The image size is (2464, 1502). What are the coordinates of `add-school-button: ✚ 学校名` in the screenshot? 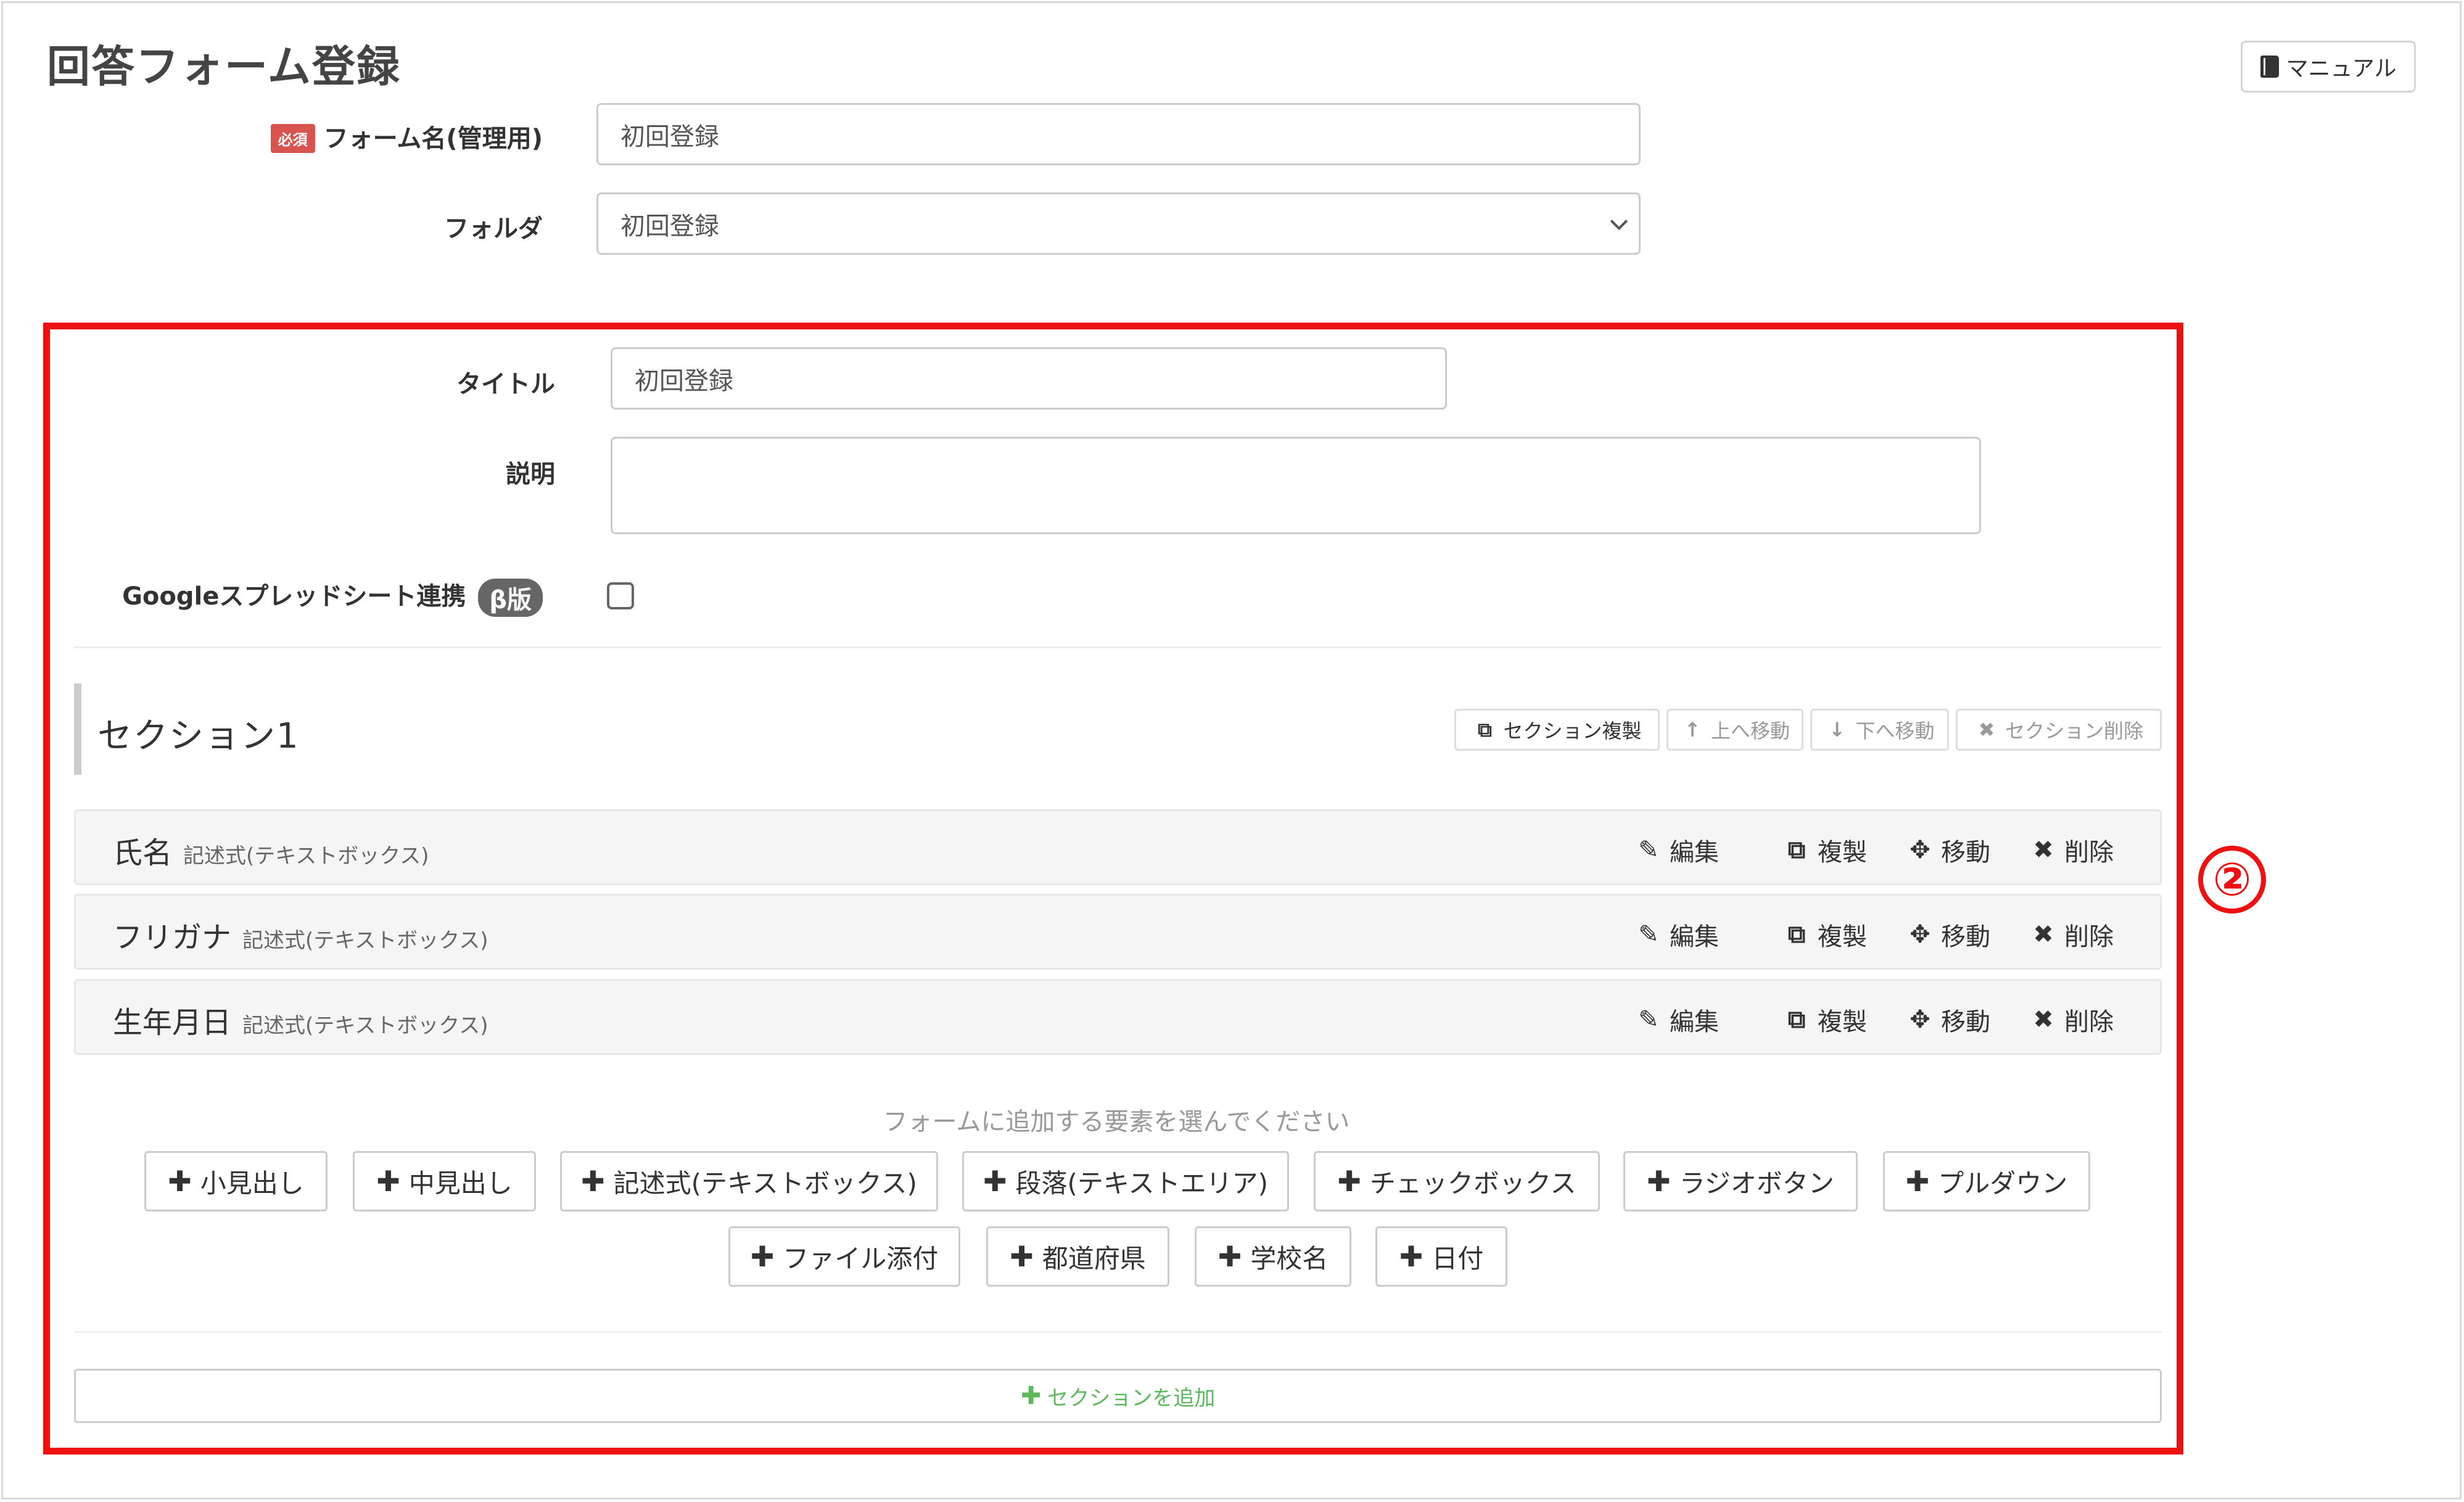 It's located at (1273, 1256).